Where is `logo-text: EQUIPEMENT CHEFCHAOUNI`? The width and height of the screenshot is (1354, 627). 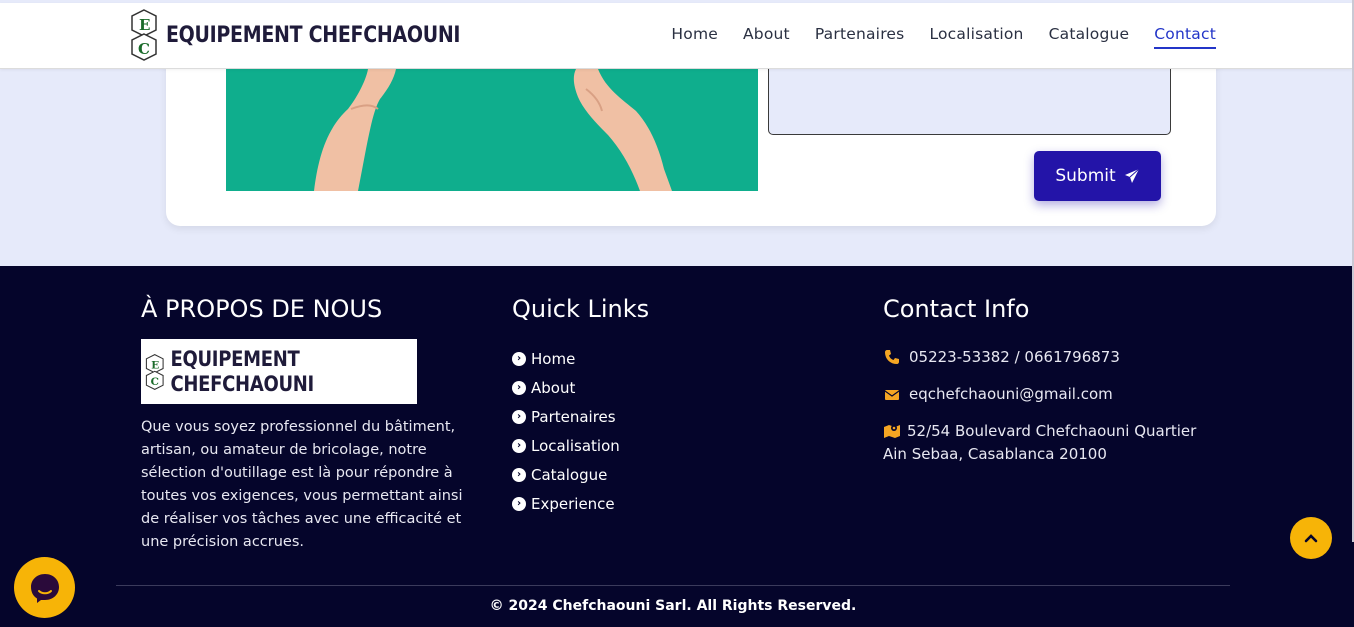
logo-text: EQUIPEMENT CHEFCHAOUNI is located at coordinates (313, 35).